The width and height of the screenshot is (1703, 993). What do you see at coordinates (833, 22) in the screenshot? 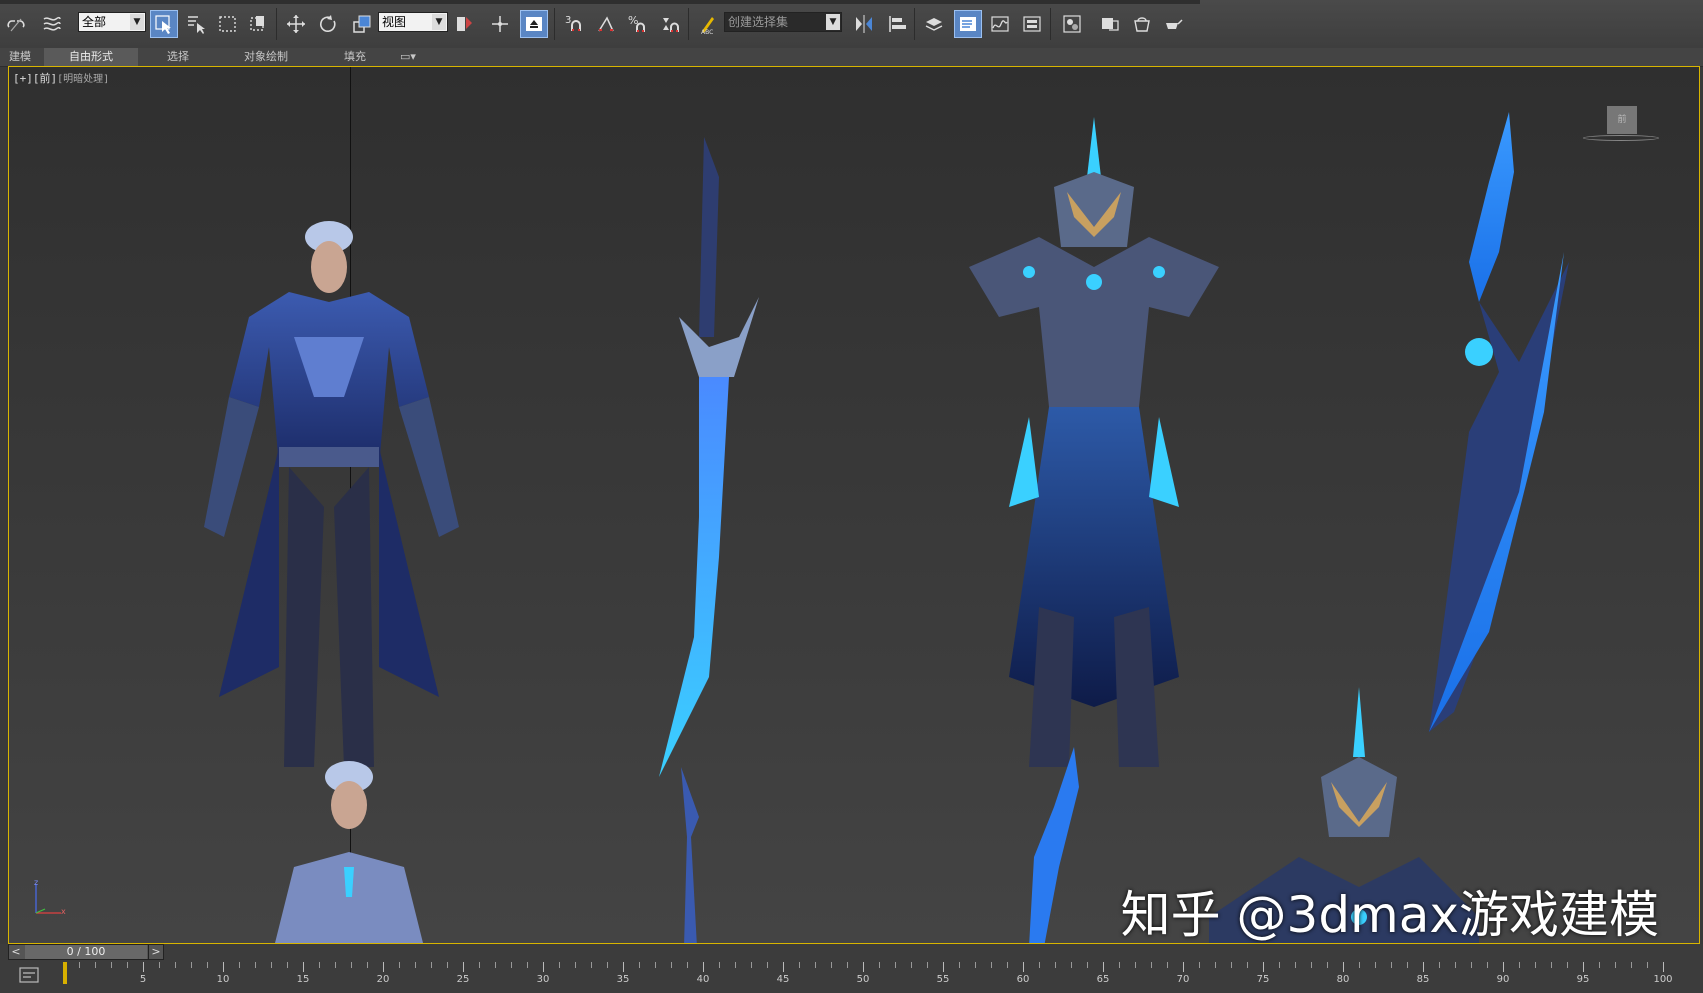
I see `chevron-down-icon: ▼` at bounding box center [833, 22].